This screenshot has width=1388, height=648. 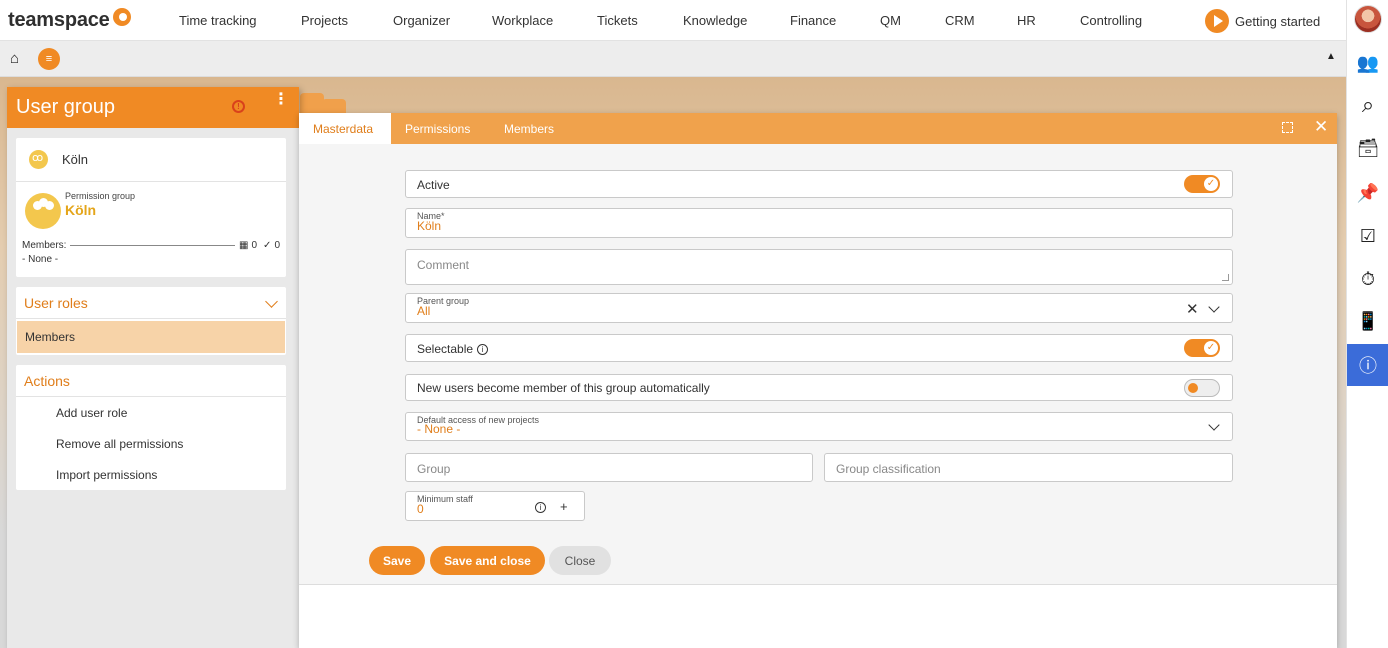 I want to click on members-checked-count: 0, so click(x=277, y=245).